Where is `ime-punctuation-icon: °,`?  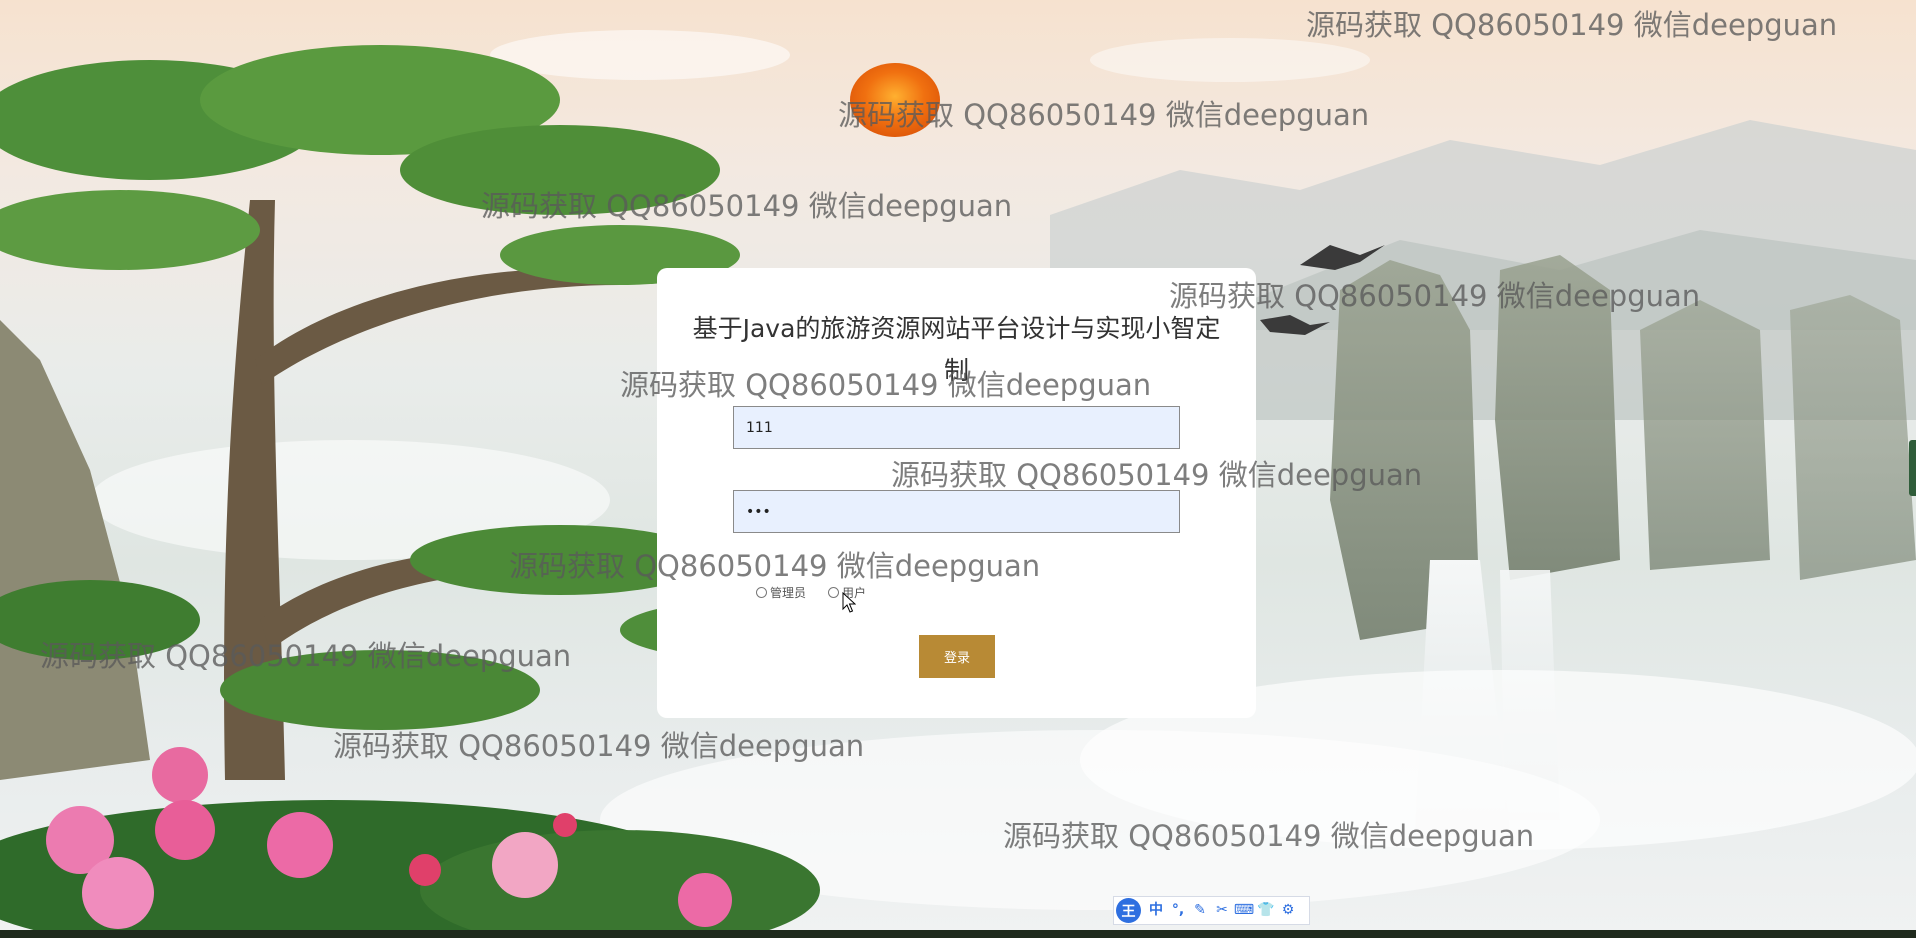
ime-punctuation-icon: °, is located at coordinates (1178, 910).